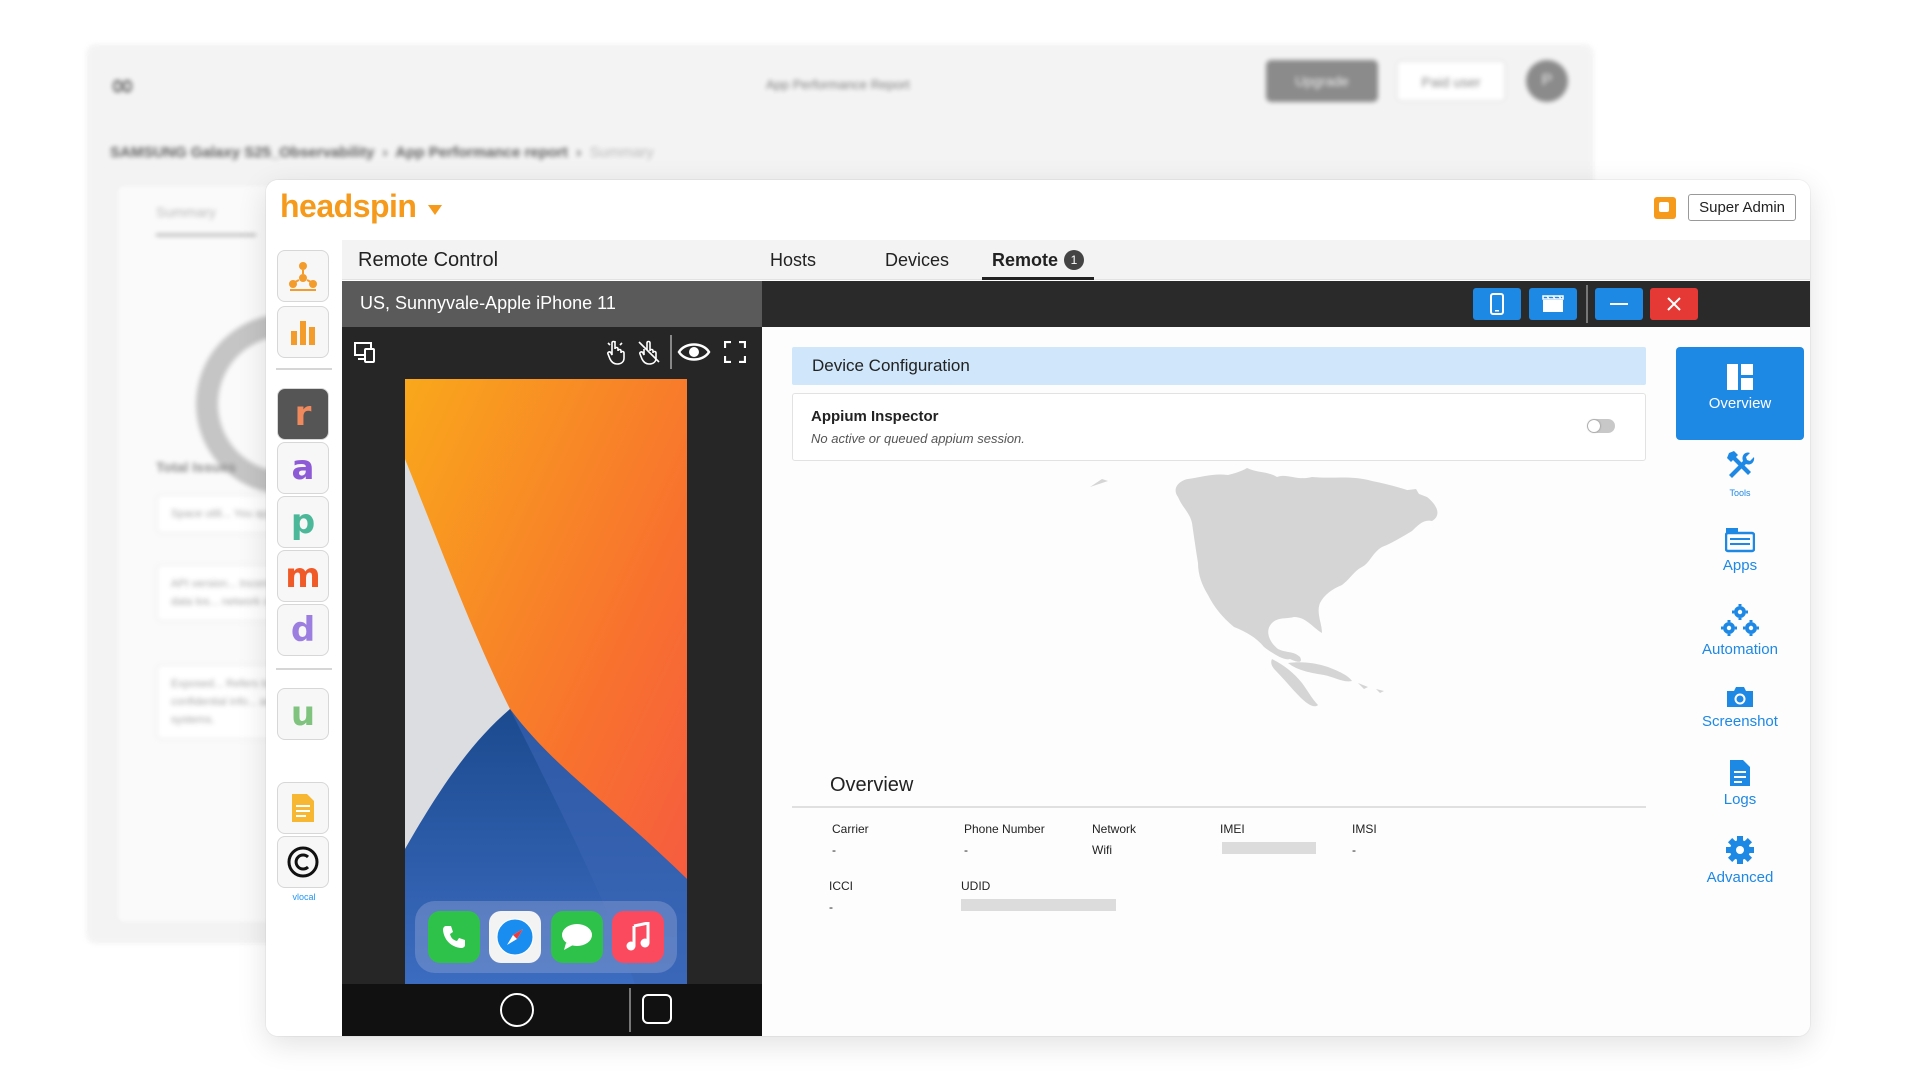 The width and height of the screenshot is (1920, 1080). I want to click on navbar-divider, so click(630, 1010).